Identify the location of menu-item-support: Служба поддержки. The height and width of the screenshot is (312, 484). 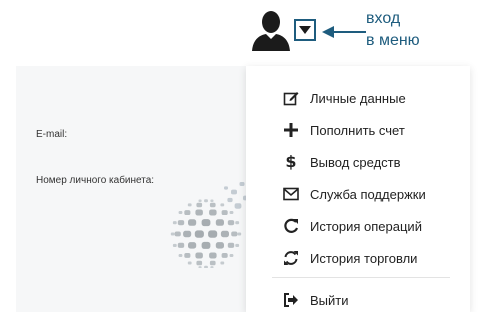
(372, 194).